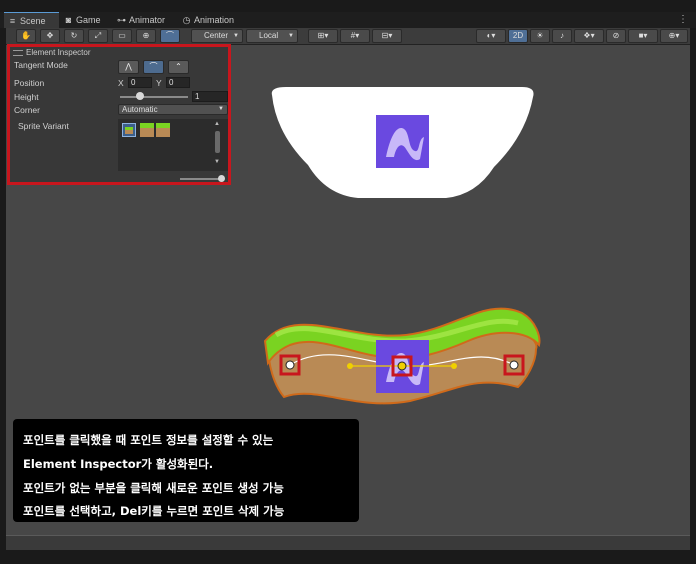 The image size is (696, 564). I want to click on rect-tool-button: ▭, so click(122, 36).